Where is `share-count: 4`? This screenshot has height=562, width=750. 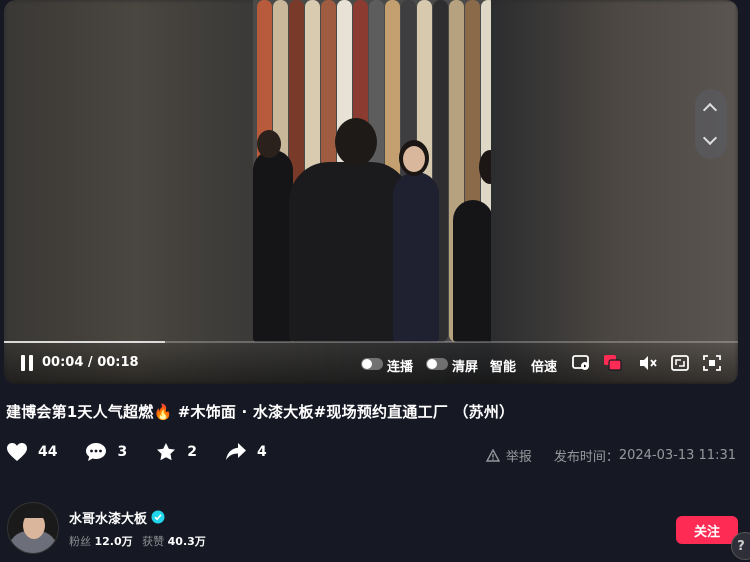 share-count: 4 is located at coordinates (261, 452).